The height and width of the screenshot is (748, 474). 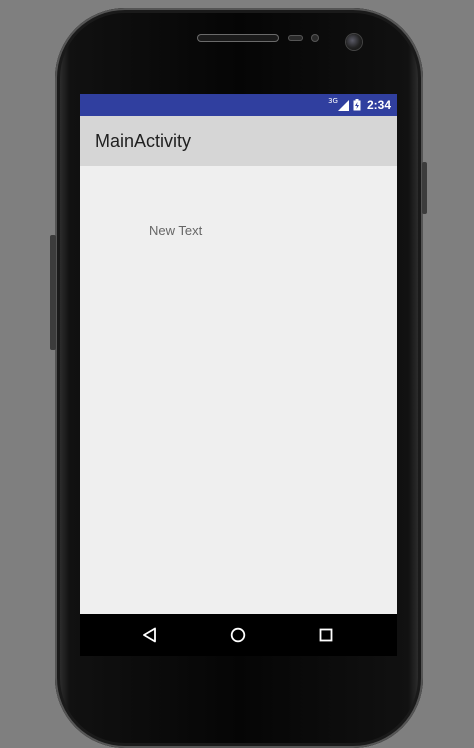 I want to click on text-view: New Text, so click(x=176, y=230).